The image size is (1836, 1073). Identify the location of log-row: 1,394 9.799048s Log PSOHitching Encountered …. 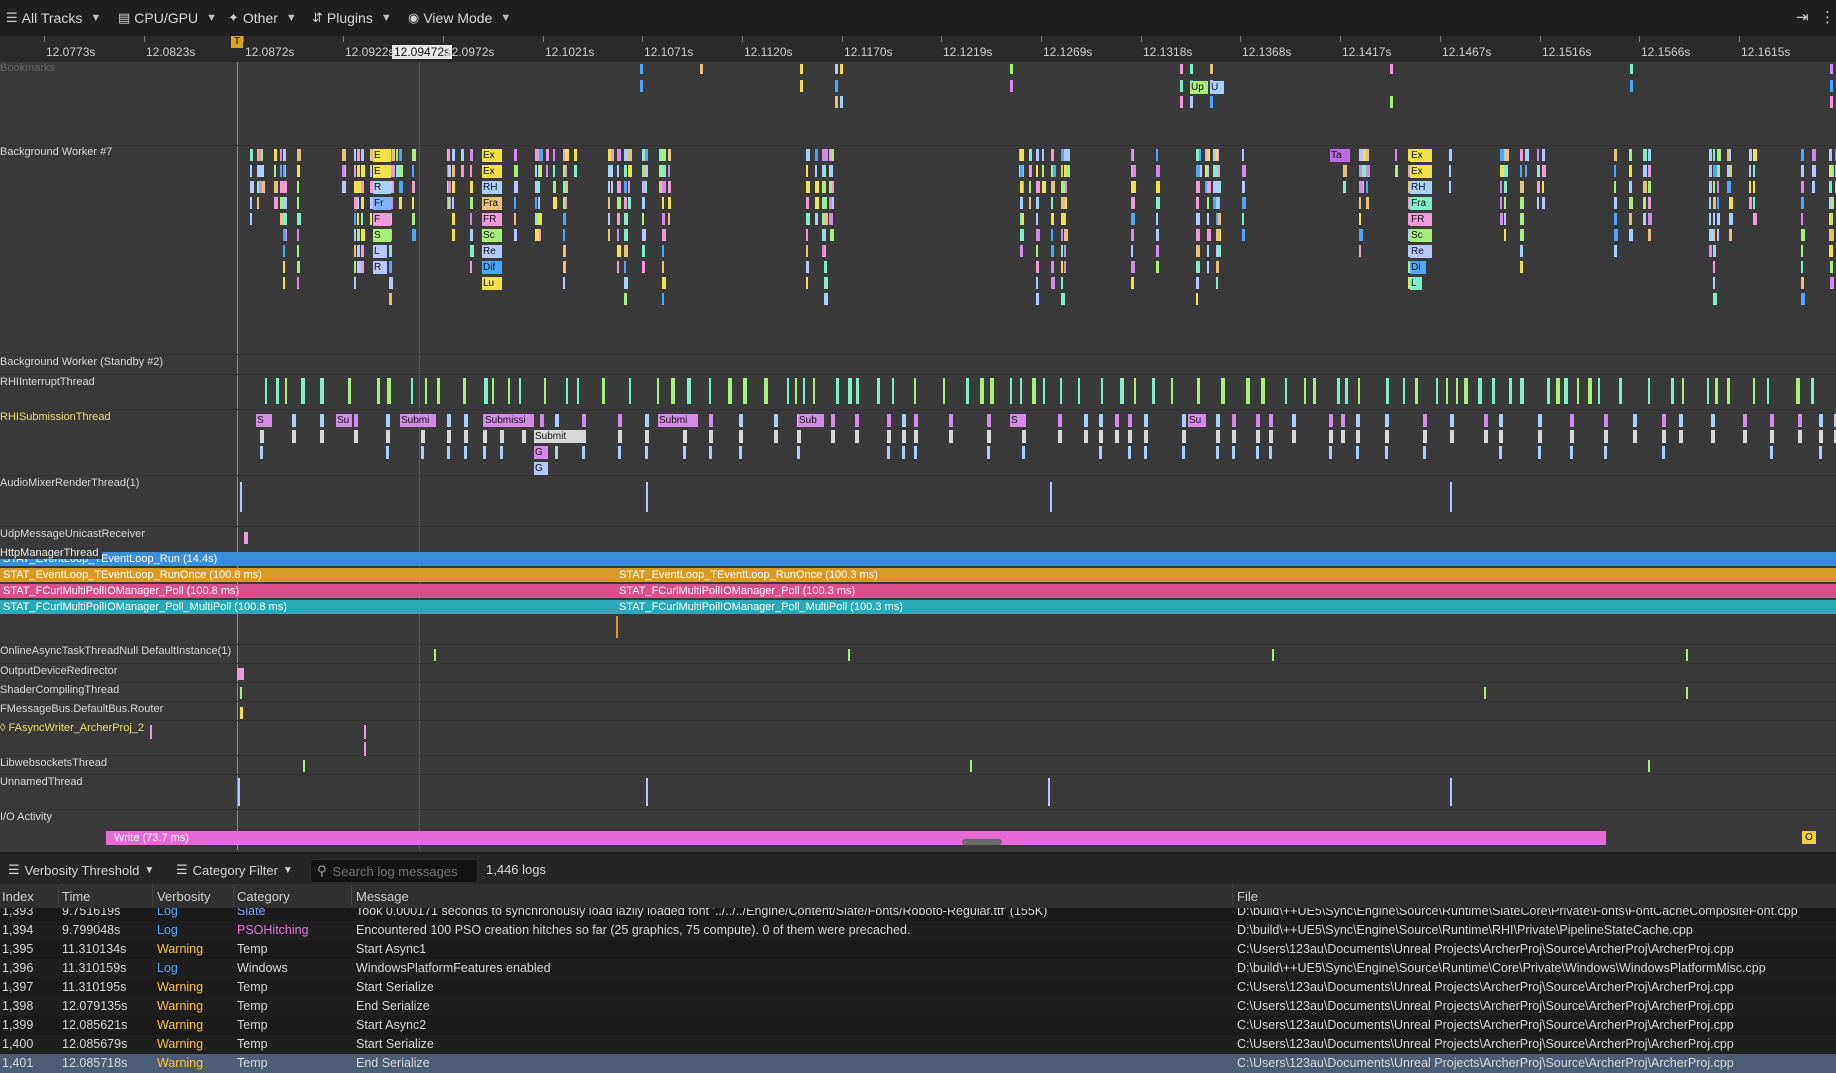
(918, 930).